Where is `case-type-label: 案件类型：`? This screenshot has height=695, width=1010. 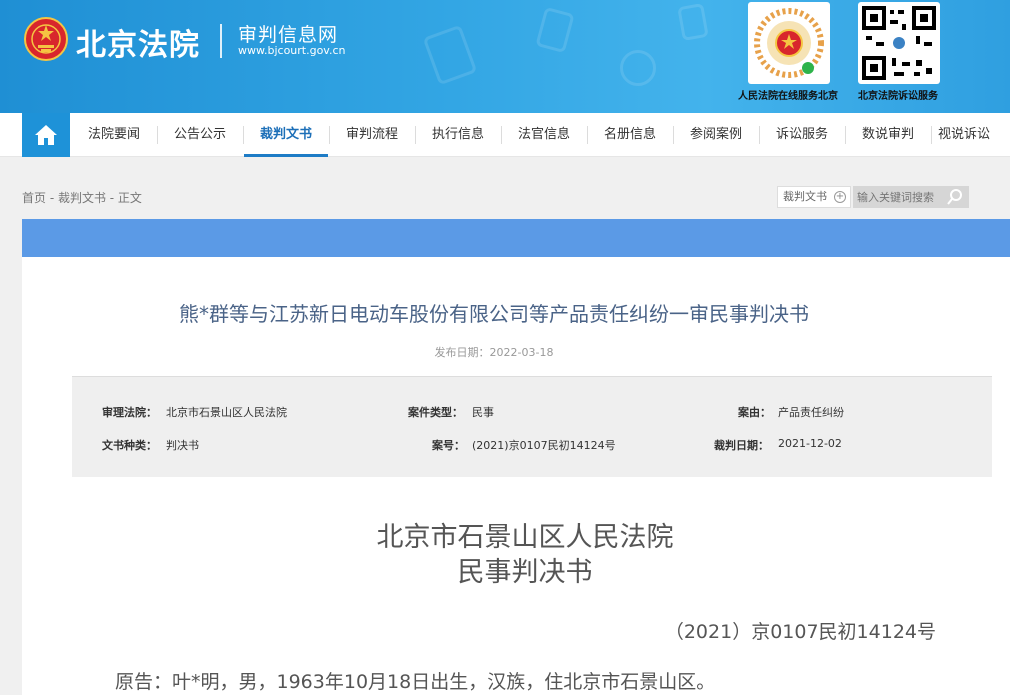 case-type-label: 案件类型： is located at coordinates (435, 412).